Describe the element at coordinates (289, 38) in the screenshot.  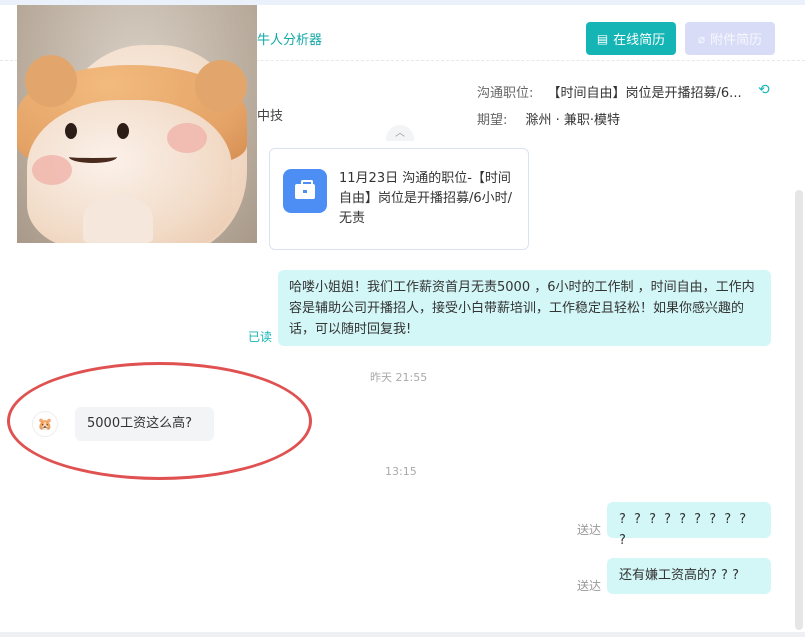
I see `analyzer-link: 牛人分析器` at that location.